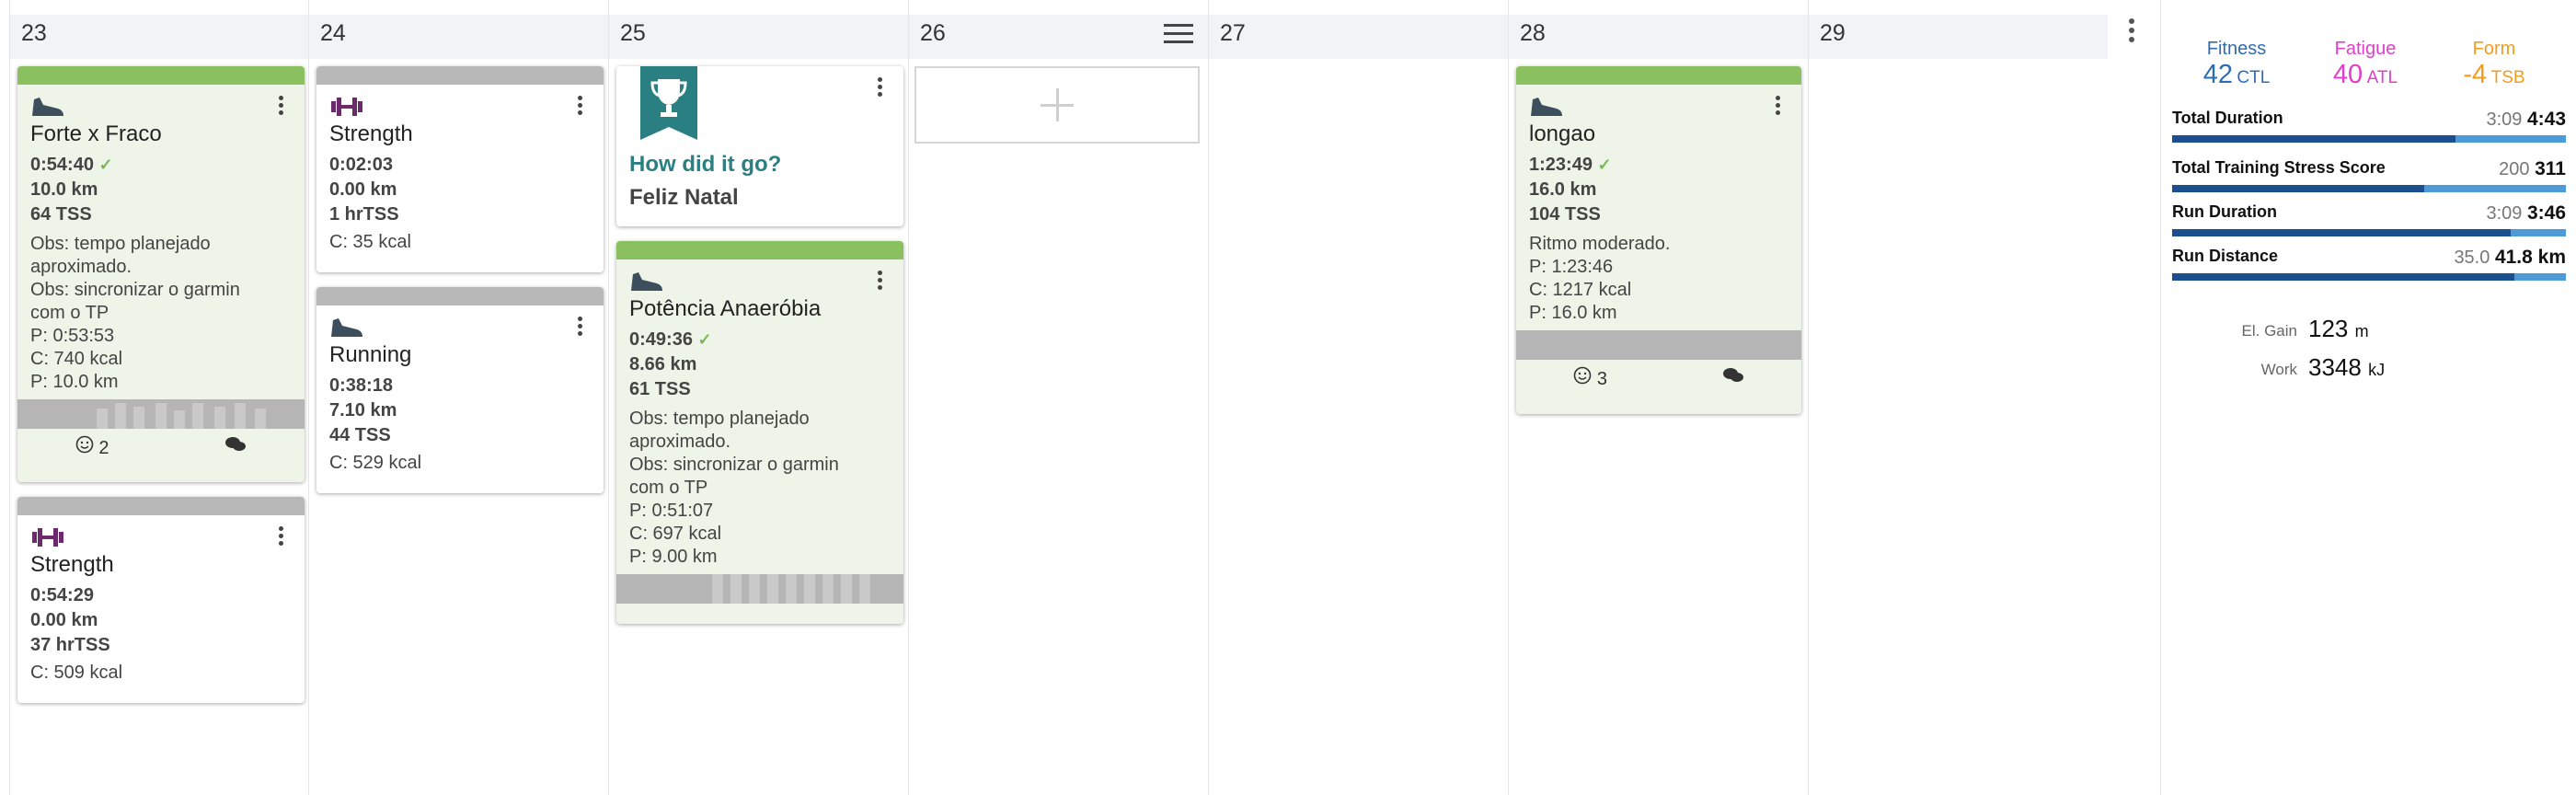 Image resolution: width=2576 pixels, height=795 pixels. I want to click on note-line: C: 35 kcal, so click(370, 242).